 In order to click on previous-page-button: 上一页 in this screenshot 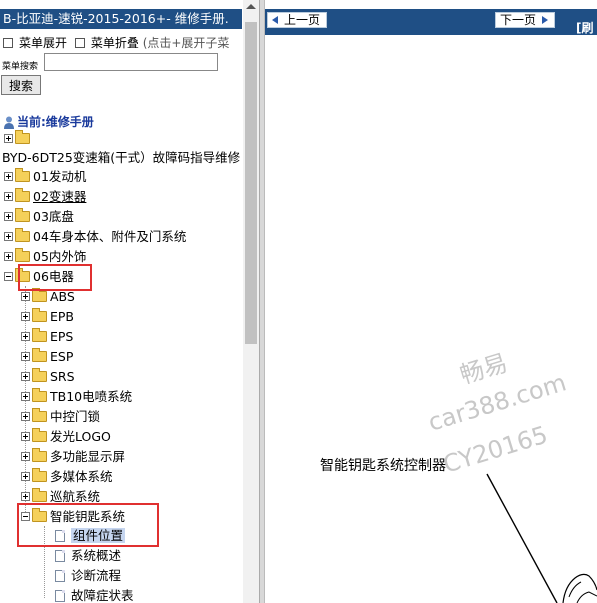, I will do `click(297, 20)`.